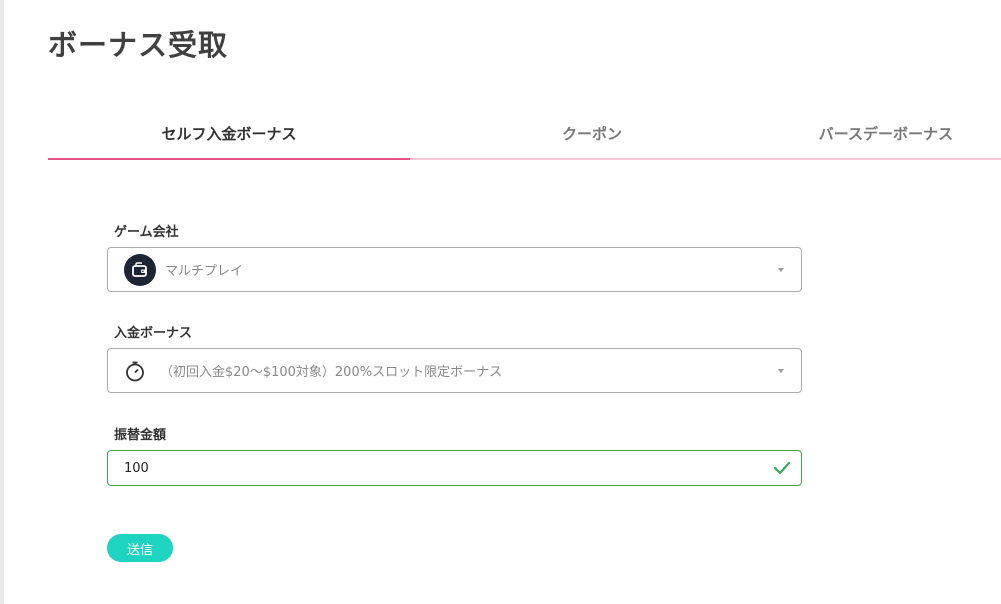  I want to click on bonus-tabs: セルフ入金ボーナス クーポン バースデーボーナス, so click(524, 135).